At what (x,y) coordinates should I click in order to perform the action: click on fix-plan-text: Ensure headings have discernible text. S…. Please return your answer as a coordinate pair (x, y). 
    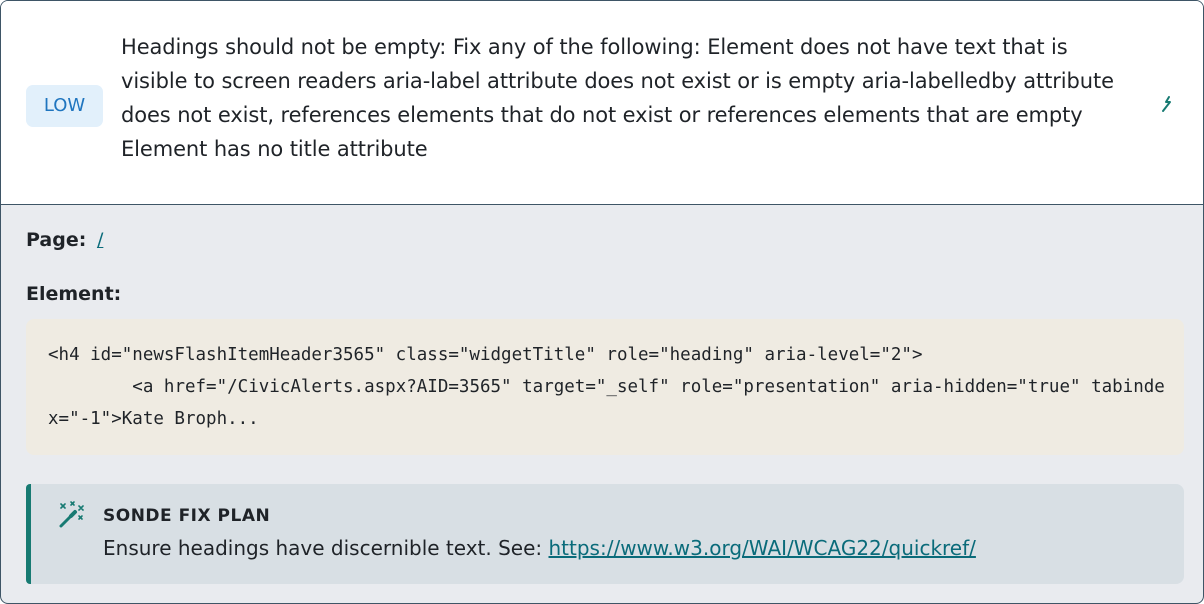
    Looking at the image, I should click on (539, 548).